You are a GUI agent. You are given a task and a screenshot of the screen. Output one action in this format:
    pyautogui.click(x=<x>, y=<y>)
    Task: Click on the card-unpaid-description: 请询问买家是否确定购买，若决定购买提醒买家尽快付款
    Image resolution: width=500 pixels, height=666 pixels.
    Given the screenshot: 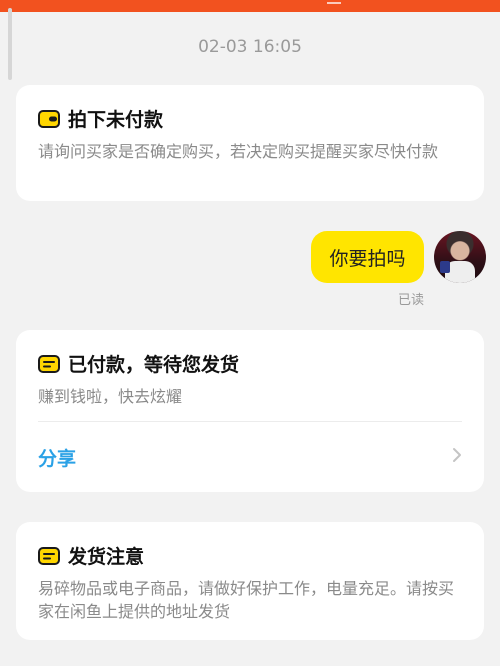 What is the action you would take?
    pyautogui.click(x=238, y=151)
    